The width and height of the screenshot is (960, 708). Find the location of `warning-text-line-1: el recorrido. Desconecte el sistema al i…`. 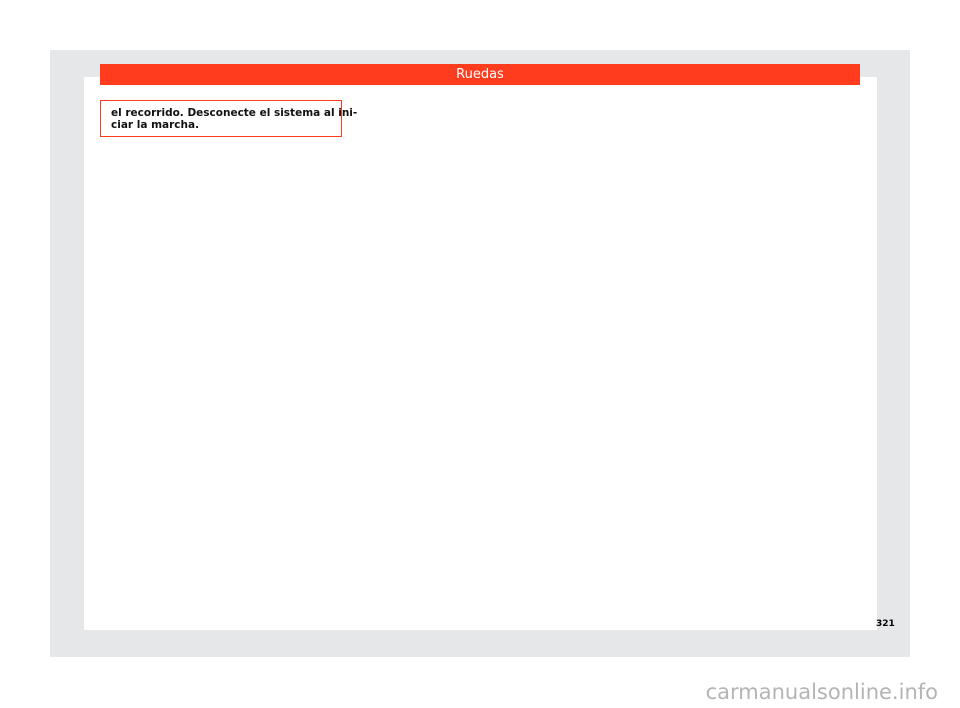

warning-text-line-1: el recorrido. Desconecte el sistema al i… is located at coordinates (234, 113).